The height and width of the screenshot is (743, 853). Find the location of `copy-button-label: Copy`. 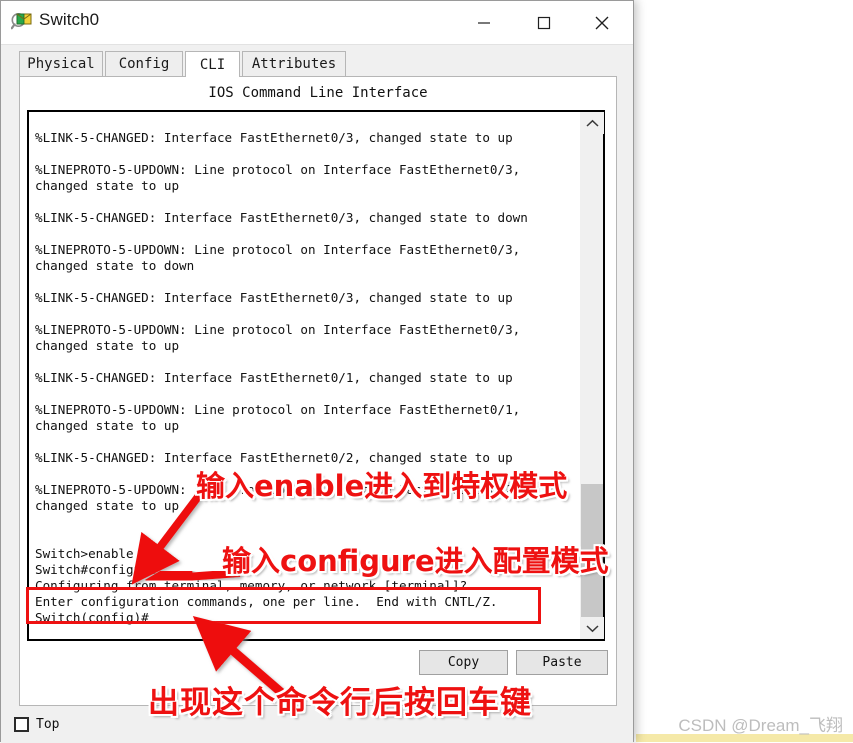

copy-button-label: Copy is located at coordinates (463, 662).